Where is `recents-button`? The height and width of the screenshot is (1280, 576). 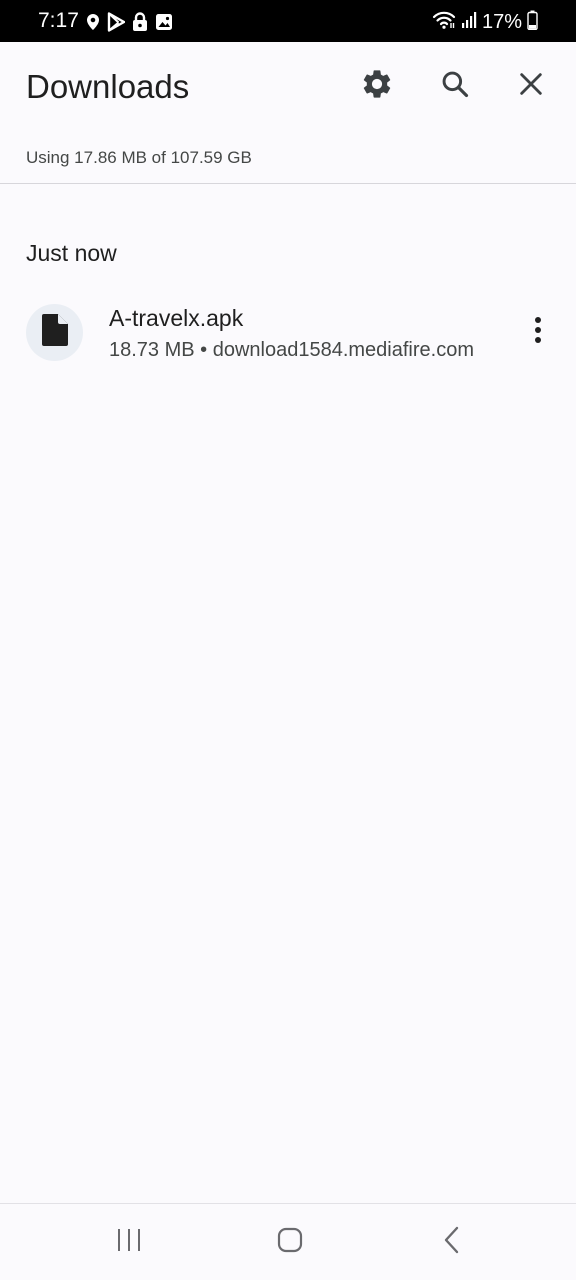
recents-button is located at coordinates (129, 1242).